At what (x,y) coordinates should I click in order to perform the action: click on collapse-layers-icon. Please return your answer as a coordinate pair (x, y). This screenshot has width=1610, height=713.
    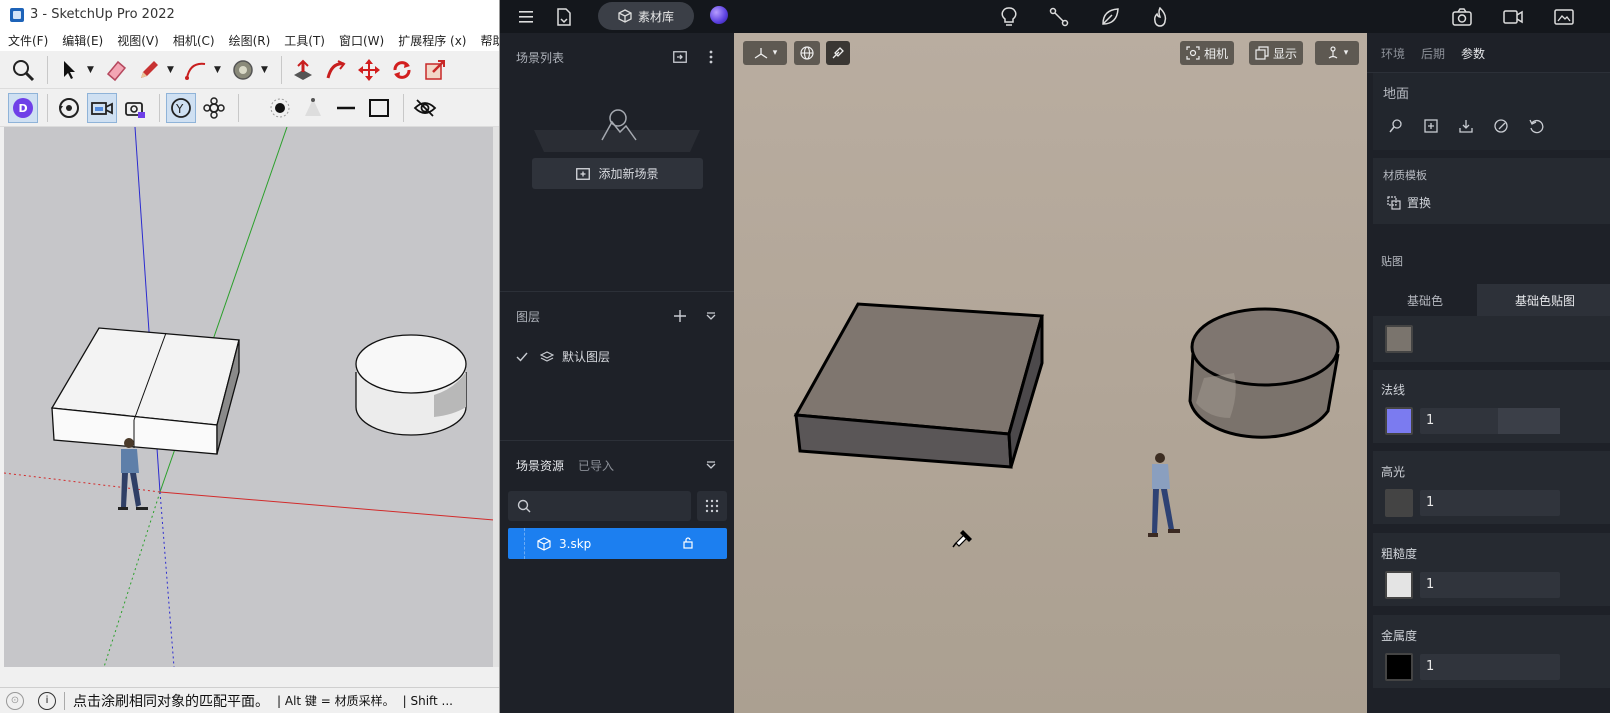
    Looking at the image, I should click on (711, 316).